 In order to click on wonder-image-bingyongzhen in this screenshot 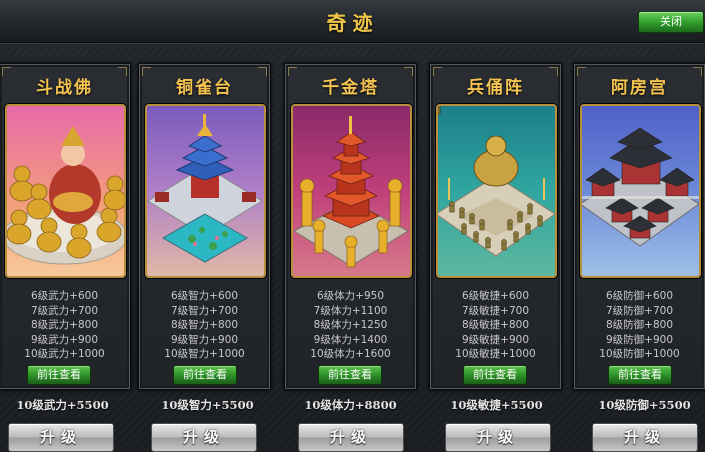, I will do `click(496, 191)`.